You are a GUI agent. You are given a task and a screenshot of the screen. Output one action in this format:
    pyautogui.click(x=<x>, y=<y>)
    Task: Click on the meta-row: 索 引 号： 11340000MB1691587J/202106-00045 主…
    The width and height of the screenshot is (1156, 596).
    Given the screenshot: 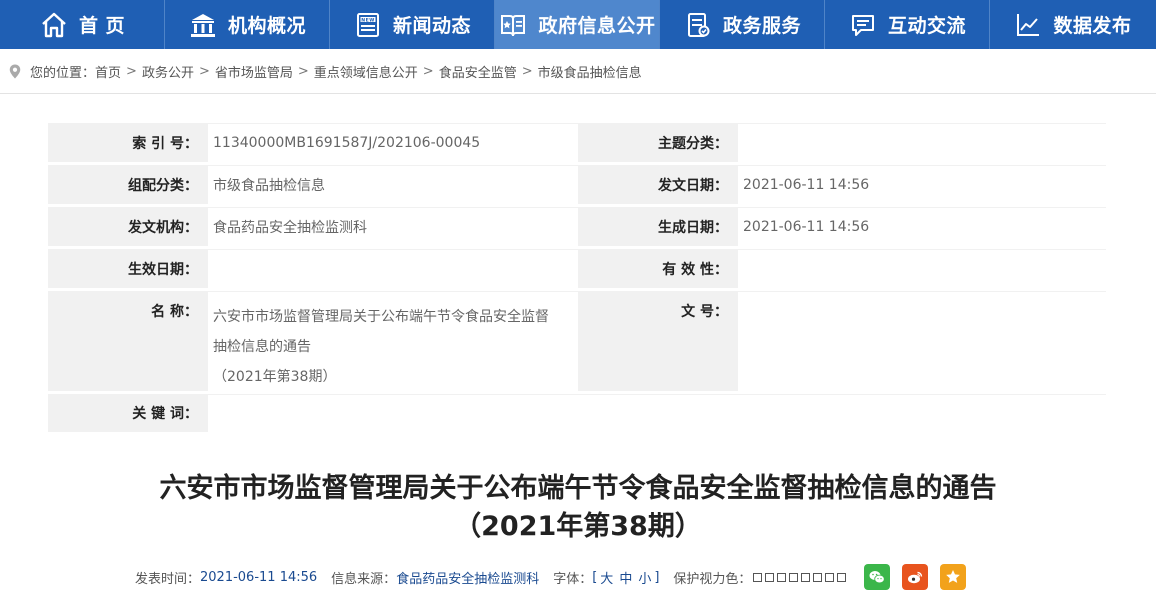 What is the action you would take?
    pyautogui.click(x=577, y=144)
    